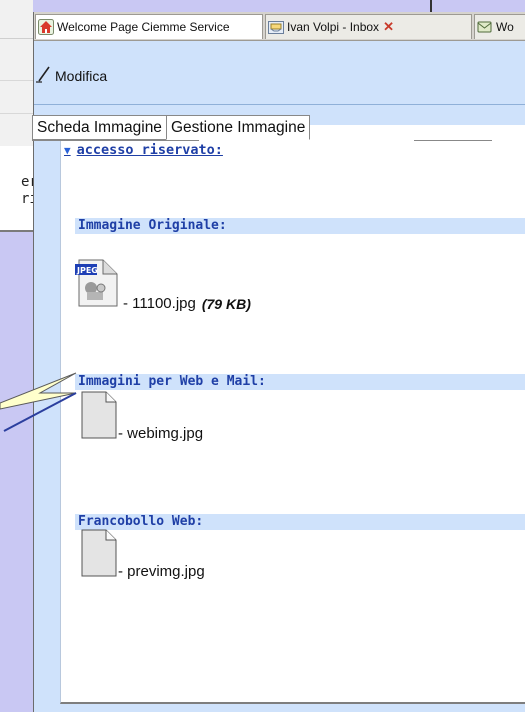 The width and height of the screenshot is (525, 712). Describe the element at coordinates (99, 127) in the screenshot. I see `tab-scheda-immagine: Scheda Immagine` at that location.